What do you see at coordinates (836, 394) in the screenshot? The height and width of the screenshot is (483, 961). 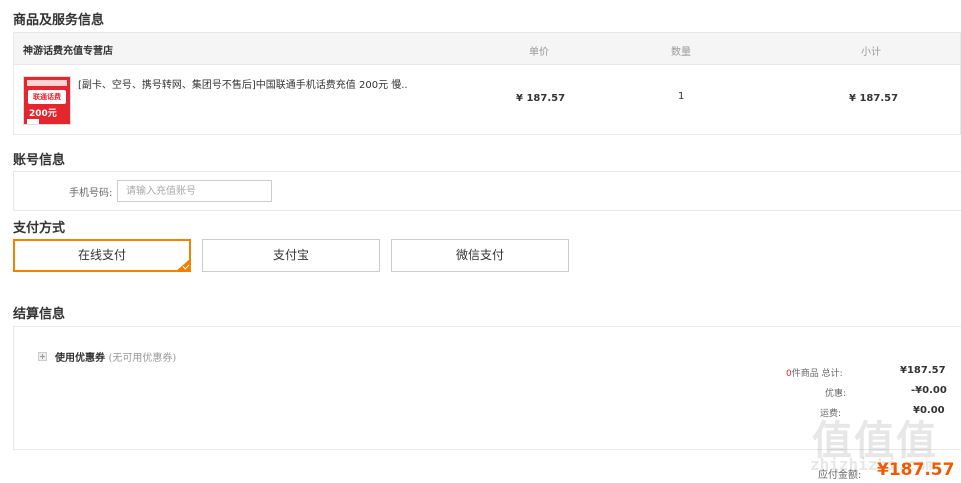 I see `discount-label: 优惠:` at bounding box center [836, 394].